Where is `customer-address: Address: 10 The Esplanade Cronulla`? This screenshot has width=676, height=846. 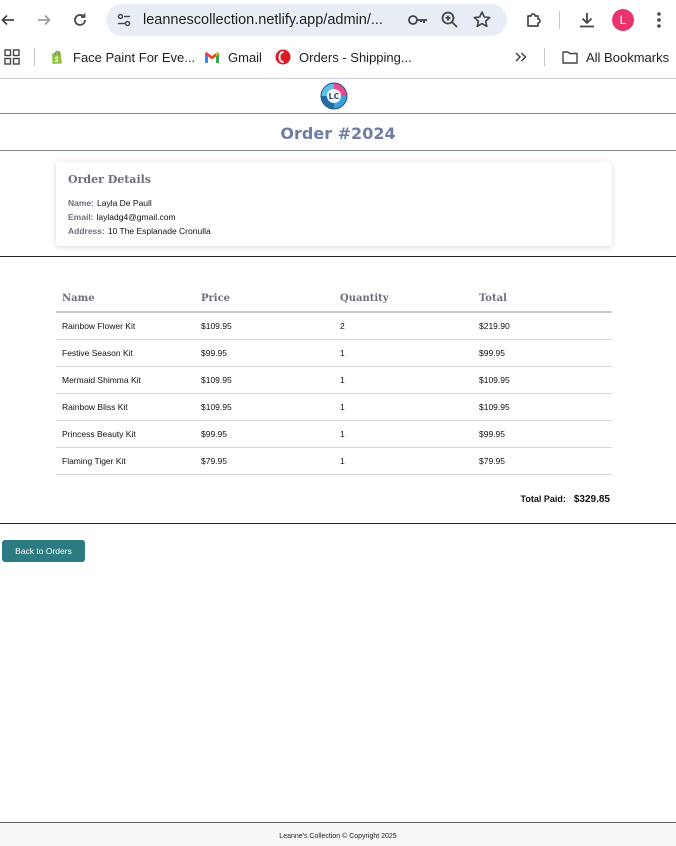
customer-address: Address: 10 The Esplanade Cronulla is located at coordinates (139, 231).